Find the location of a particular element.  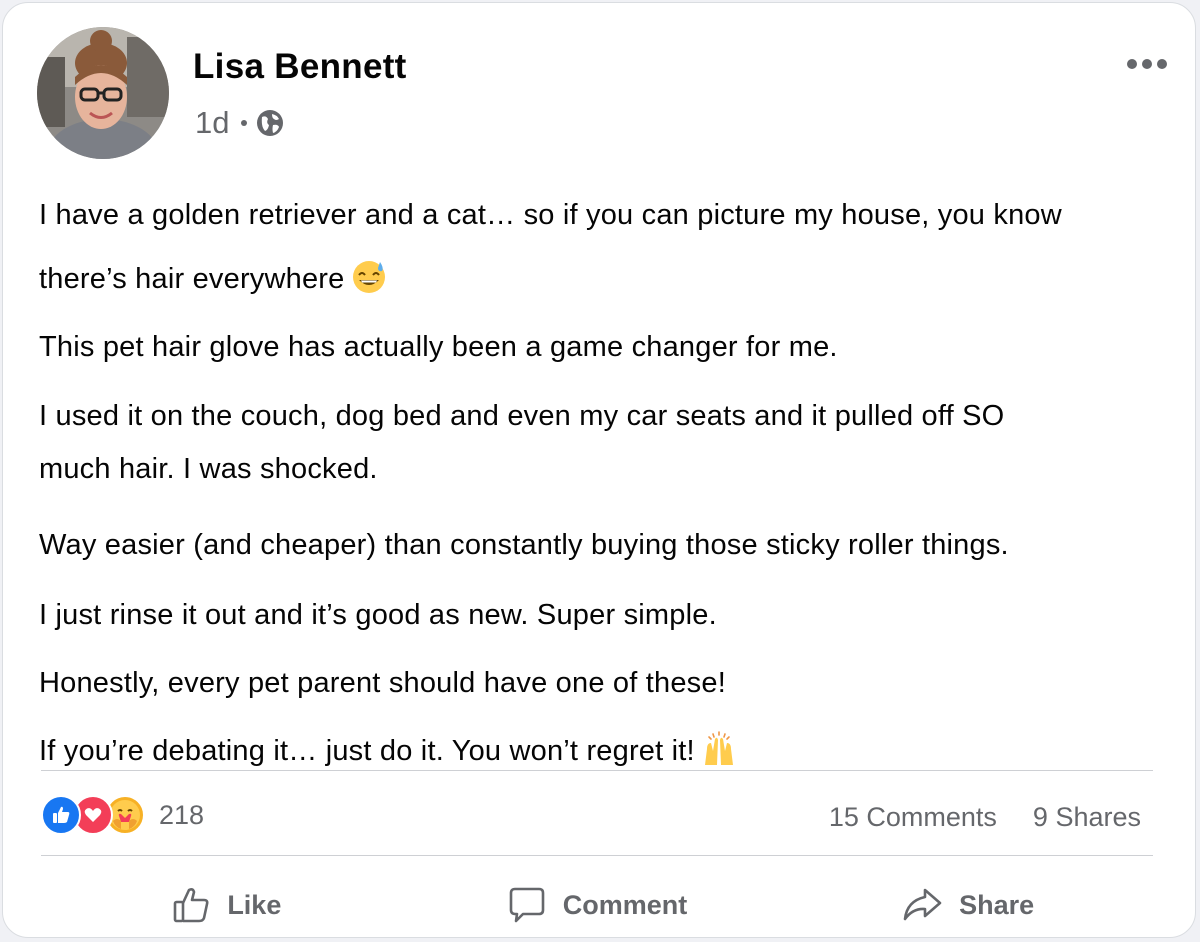

post-timestamp: 1d is located at coordinates (212, 123).